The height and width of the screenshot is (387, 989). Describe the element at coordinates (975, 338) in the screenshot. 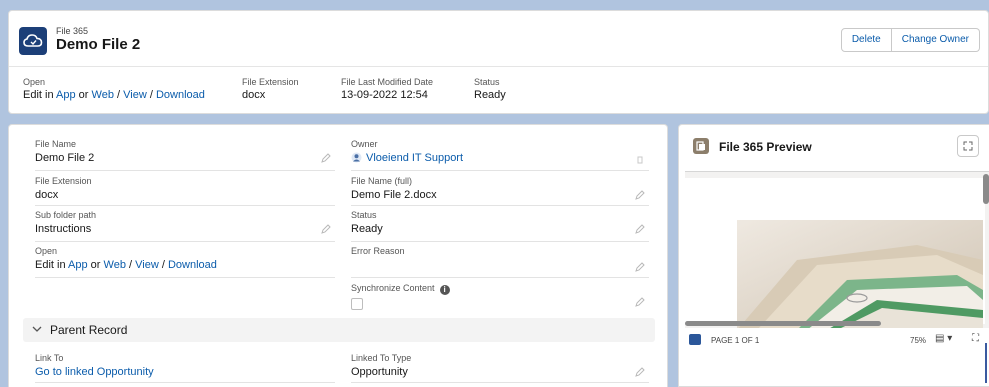

I see `fit-to-window-icon: ⛶` at that location.